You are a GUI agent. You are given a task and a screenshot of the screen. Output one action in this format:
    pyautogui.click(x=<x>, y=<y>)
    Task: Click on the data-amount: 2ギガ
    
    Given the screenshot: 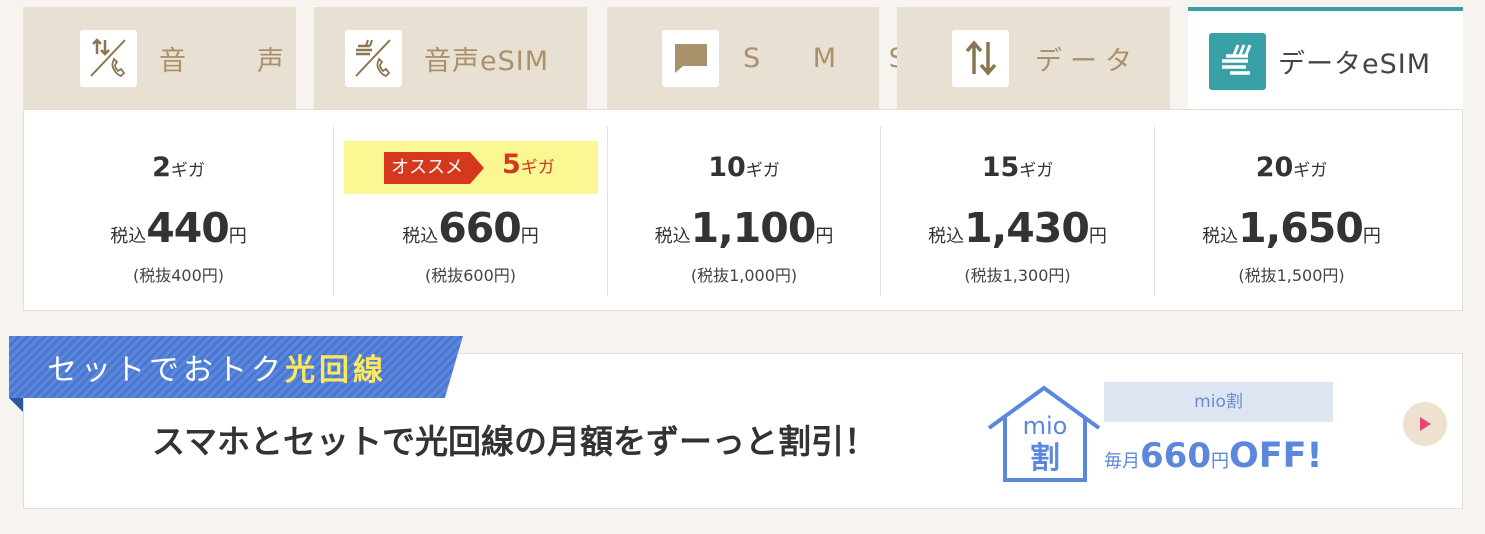 What is the action you would take?
    pyautogui.click(x=178, y=167)
    